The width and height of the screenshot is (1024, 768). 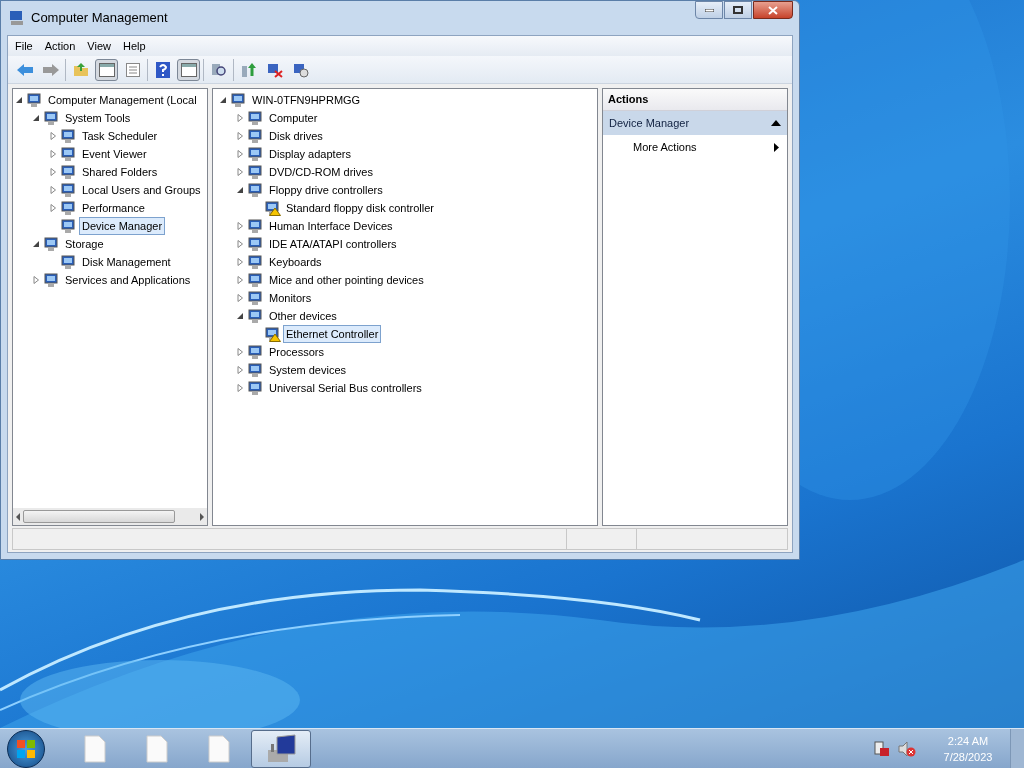 What do you see at coordinates (128, 280) in the screenshot?
I see `tree-item: Services and Applications` at bounding box center [128, 280].